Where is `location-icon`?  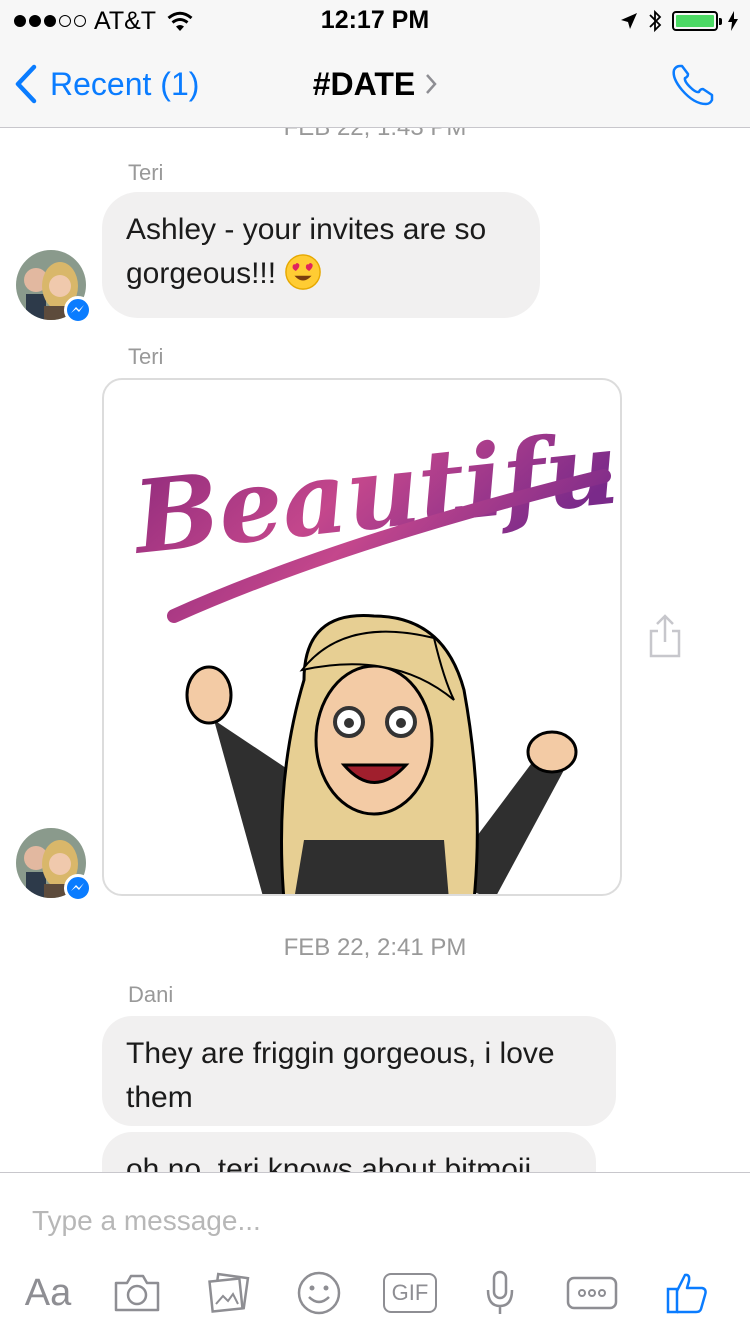
location-icon is located at coordinates (629, 21).